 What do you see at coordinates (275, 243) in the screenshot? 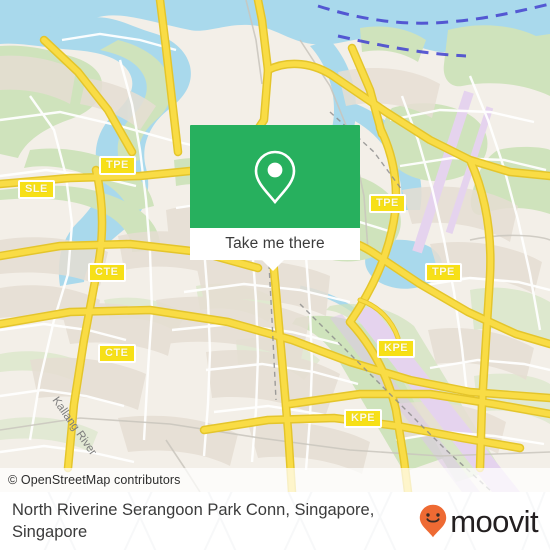
I see `take-me-there-label: Take me there` at bounding box center [275, 243].